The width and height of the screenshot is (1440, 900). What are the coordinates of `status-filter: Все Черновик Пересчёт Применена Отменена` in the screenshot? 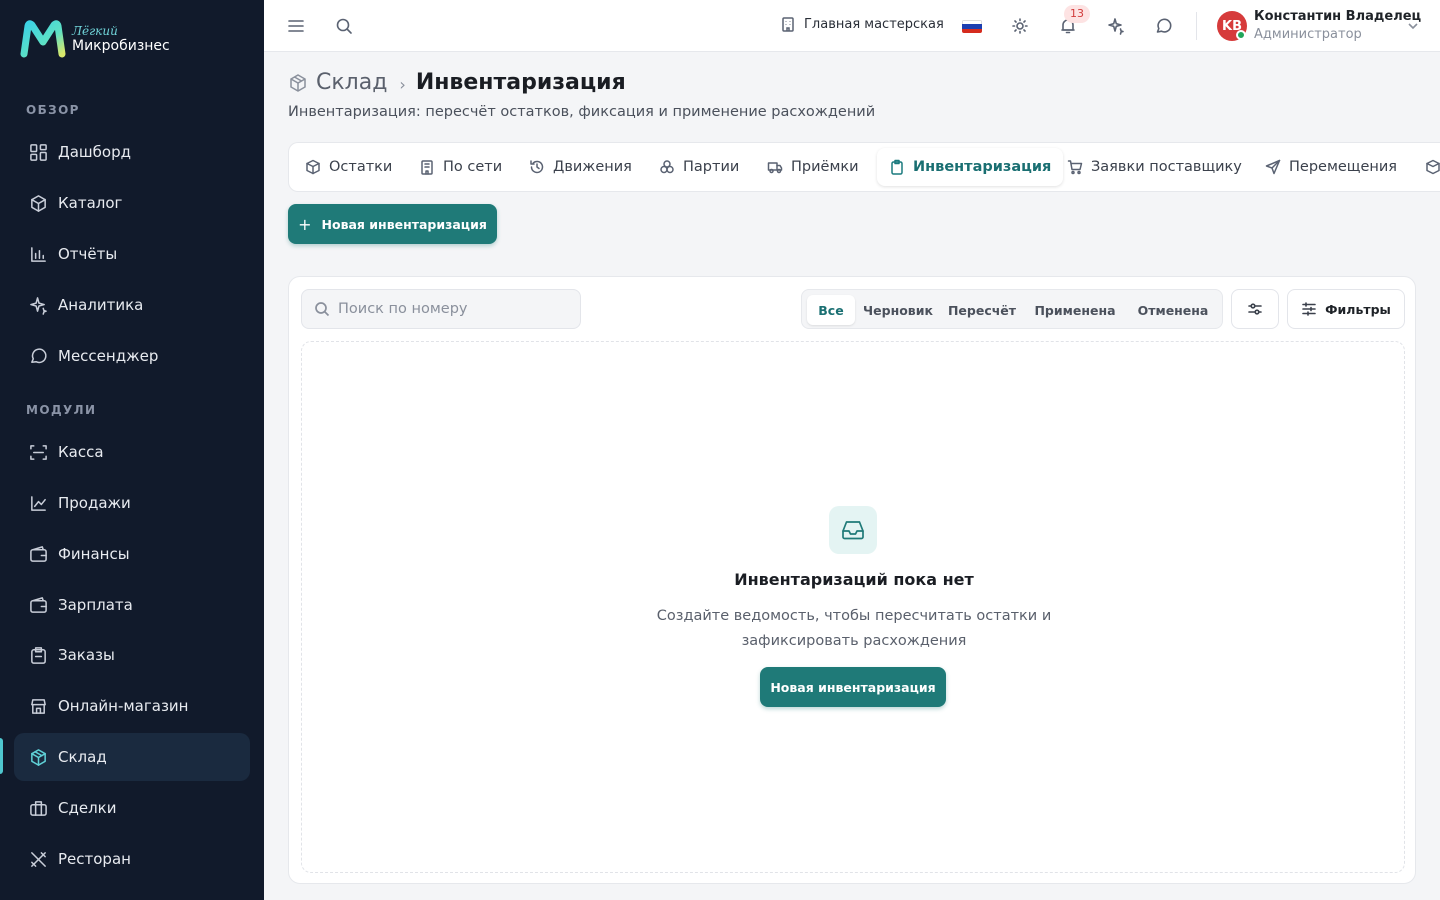 It's located at (1012, 309).